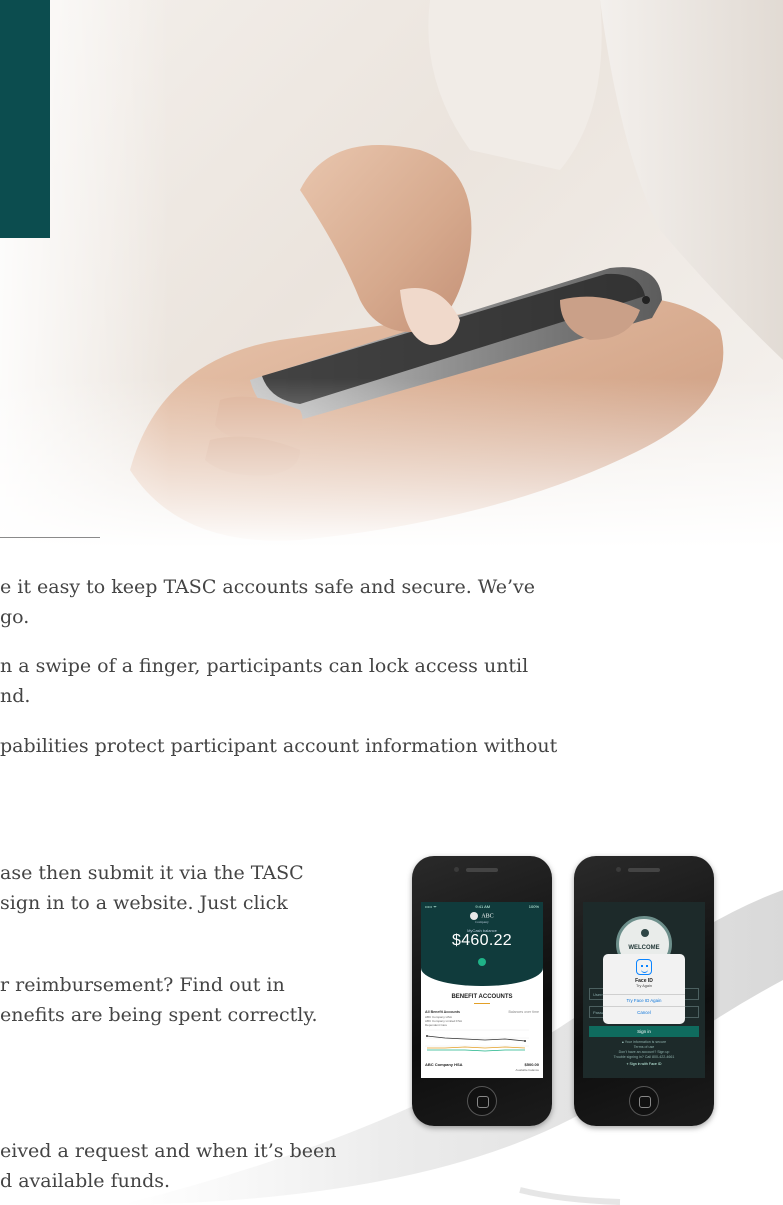 The image size is (783, 1205). What do you see at coordinates (477, 1040) in the screenshot?
I see `balances-chart` at bounding box center [477, 1040].